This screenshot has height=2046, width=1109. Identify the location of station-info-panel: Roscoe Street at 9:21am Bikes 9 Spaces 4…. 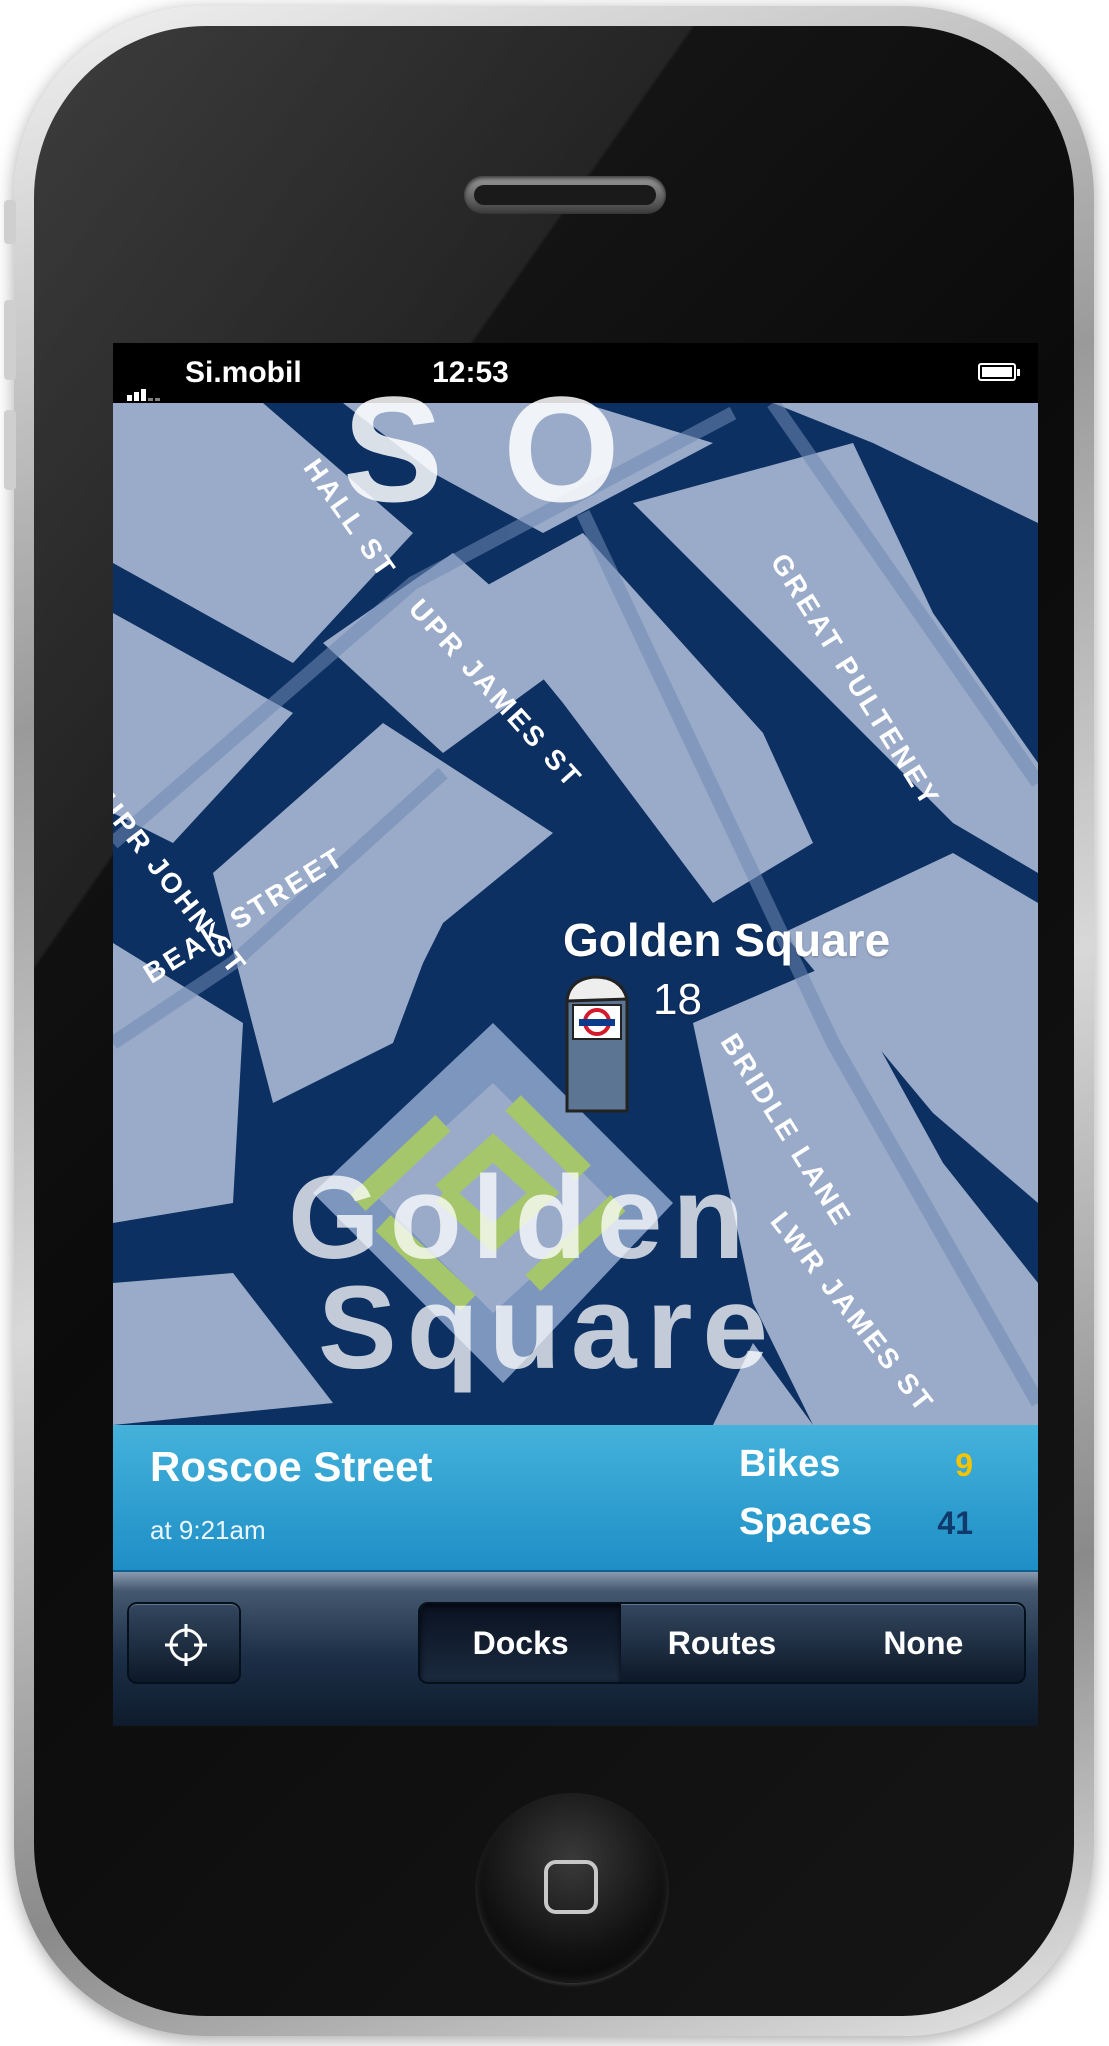
(575, 1498).